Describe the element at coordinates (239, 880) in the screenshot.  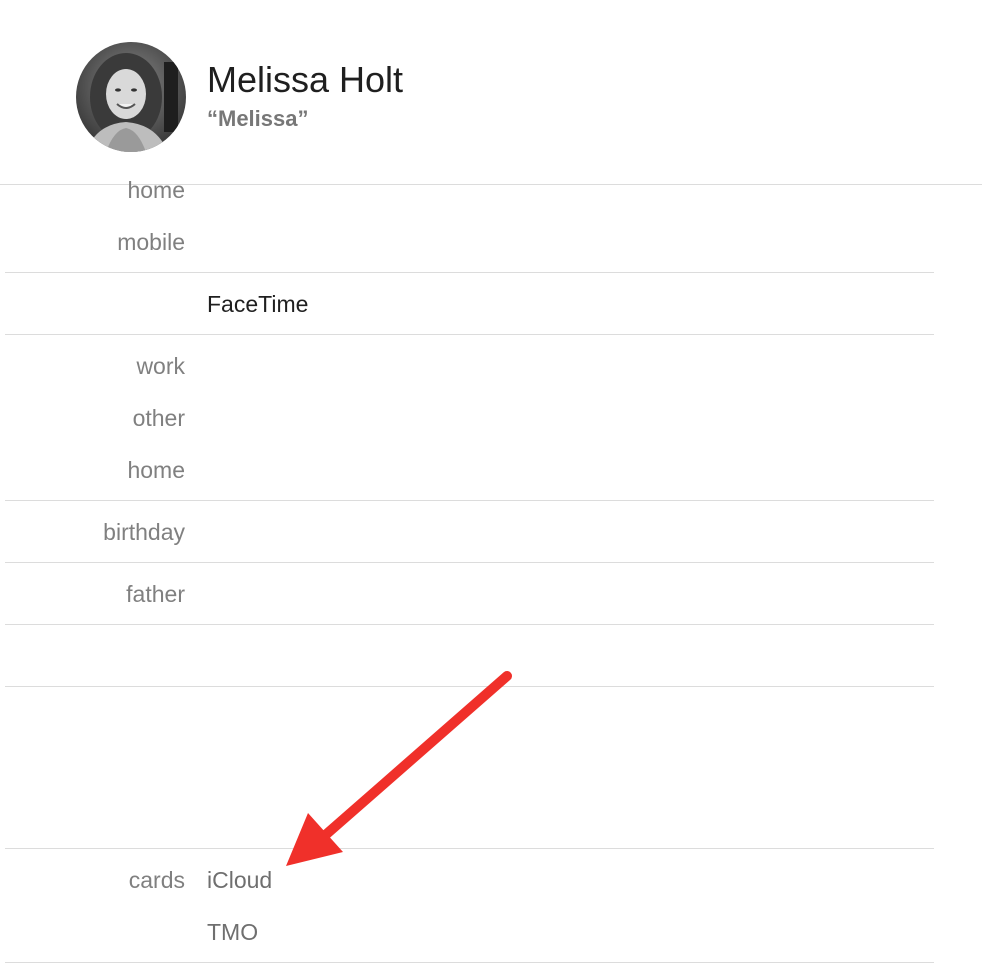
I see `card-icloud: iCloud` at that location.